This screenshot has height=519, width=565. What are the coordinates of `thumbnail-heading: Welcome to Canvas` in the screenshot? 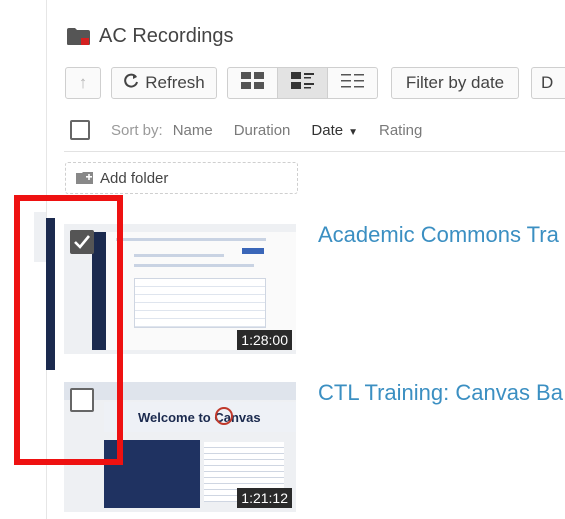 It's located at (199, 417).